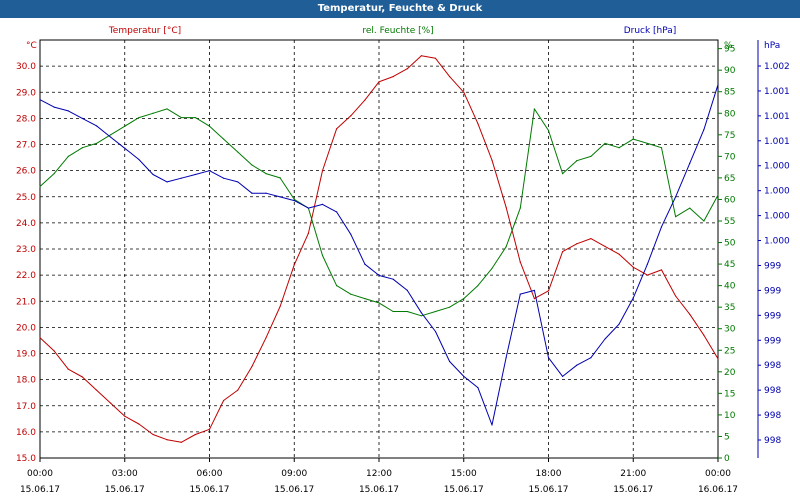  What do you see at coordinates (730, 373) in the screenshot?
I see `humidity-tick-label: 20` at bounding box center [730, 373].